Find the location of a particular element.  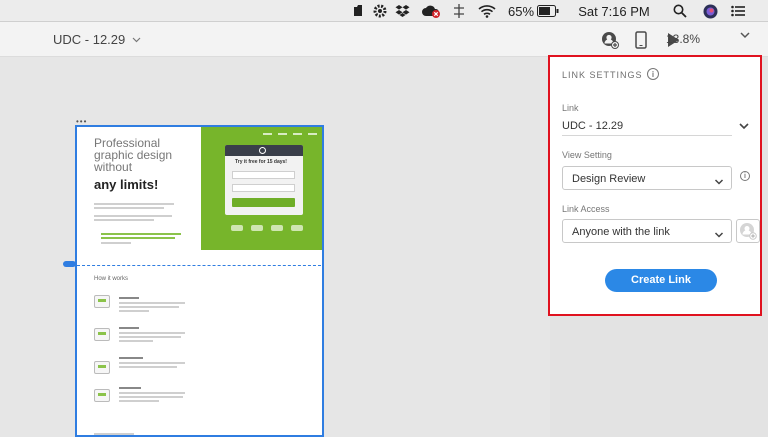

view-setting-label: View Setting is located at coordinates (587, 155).